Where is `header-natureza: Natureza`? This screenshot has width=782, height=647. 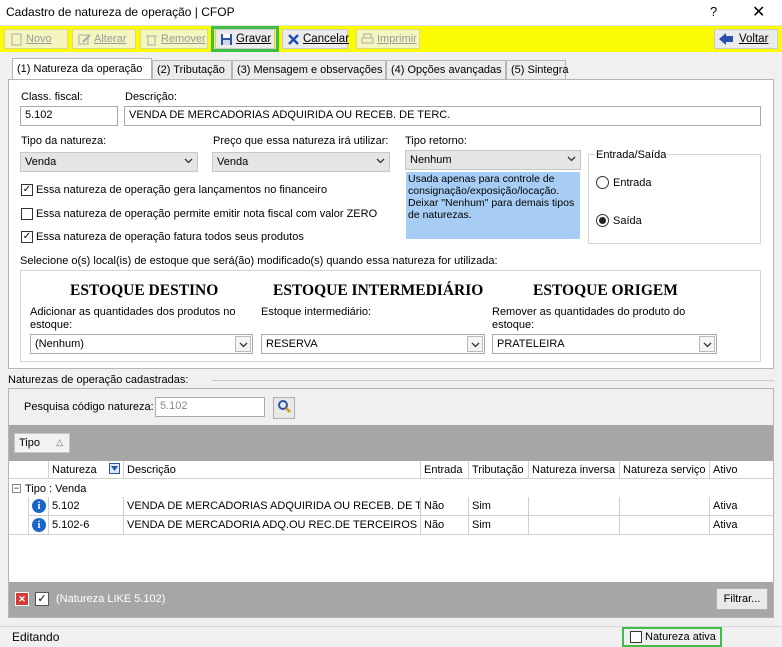 header-natureza: Natureza is located at coordinates (86, 470).